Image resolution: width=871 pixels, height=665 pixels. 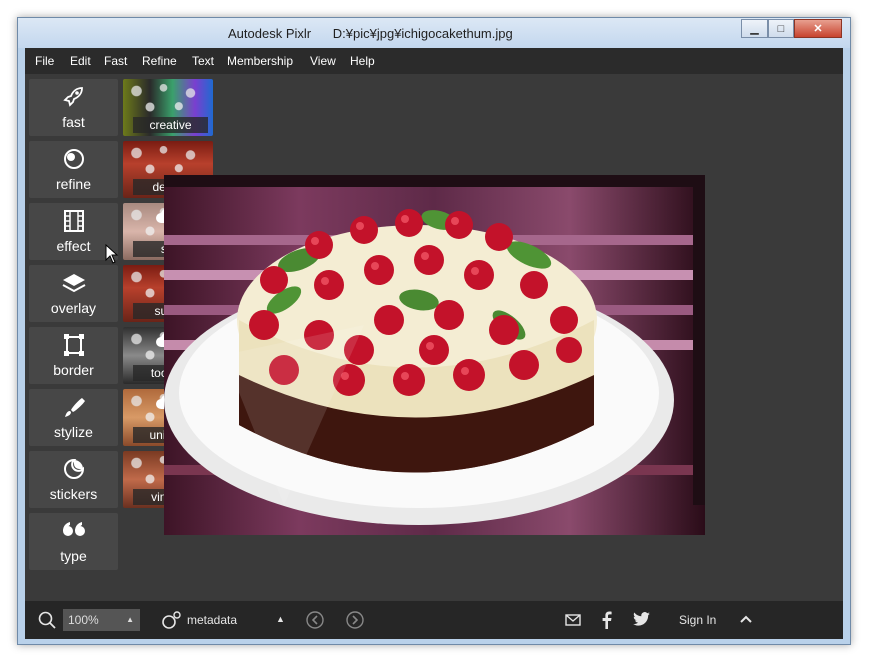 What do you see at coordinates (203, 61) in the screenshot?
I see `menu-text: Text` at bounding box center [203, 61].